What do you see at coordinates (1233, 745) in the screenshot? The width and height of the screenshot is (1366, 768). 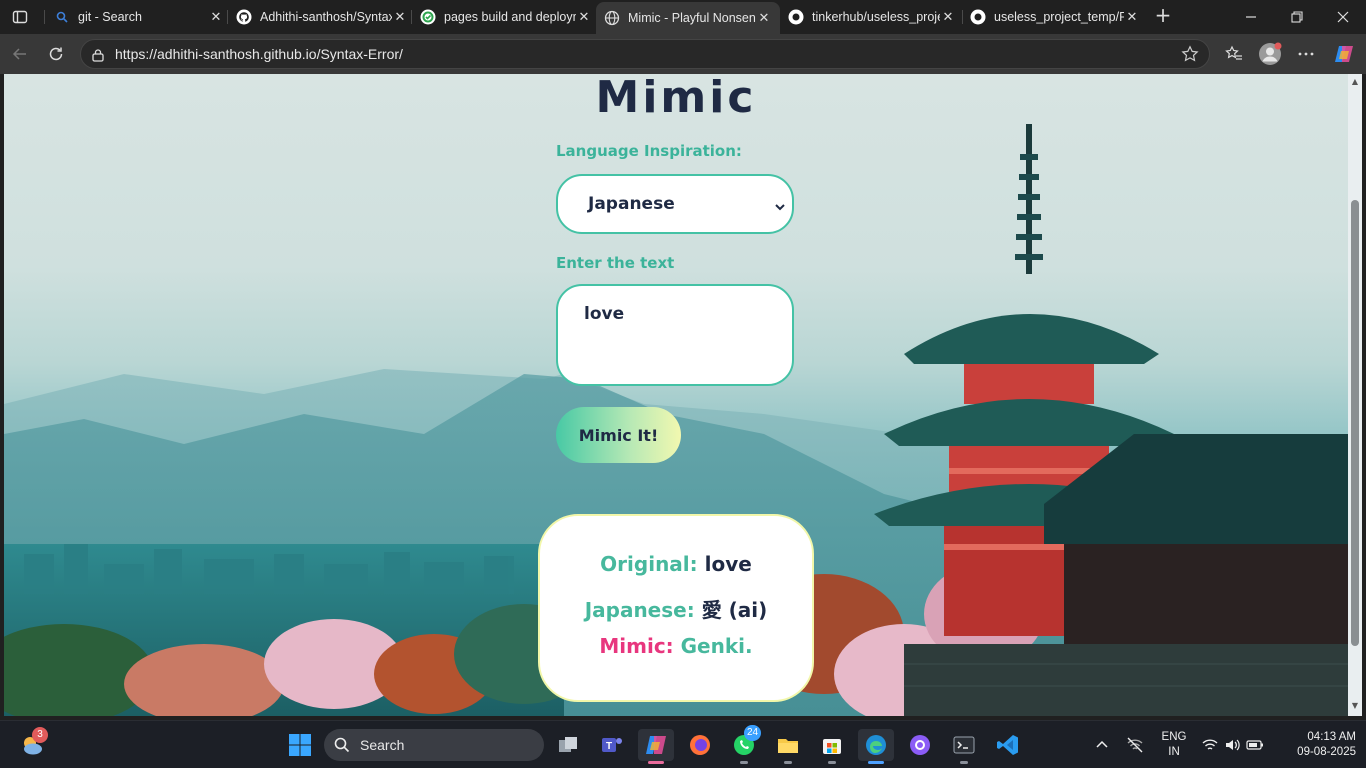 I see `quick-settings-button` at bounding box center [1233, 745].